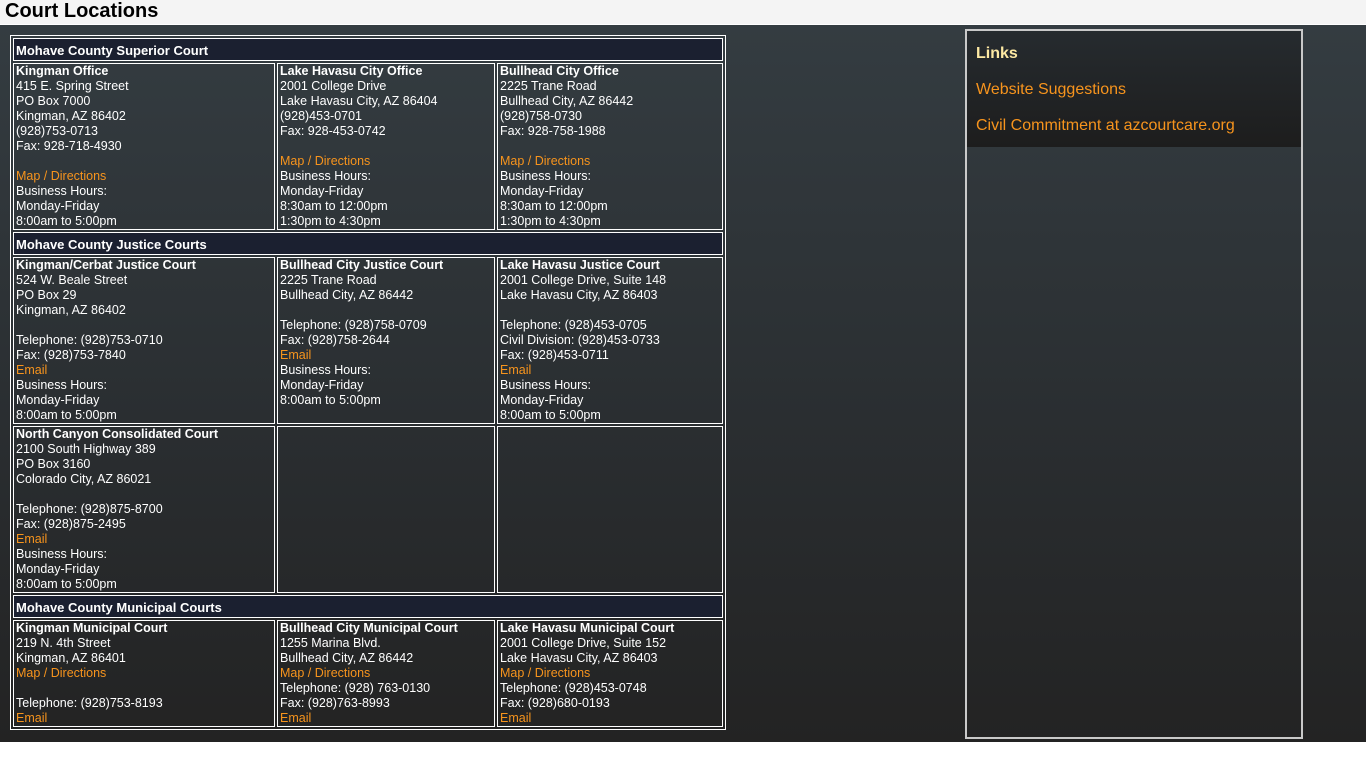 The image size is (1366, 768). What do you see at coordinates (71, 116) in the screenshot?
I see `court-detail-line: Kingman, AZ 86402` at bounding box center [71, 116].